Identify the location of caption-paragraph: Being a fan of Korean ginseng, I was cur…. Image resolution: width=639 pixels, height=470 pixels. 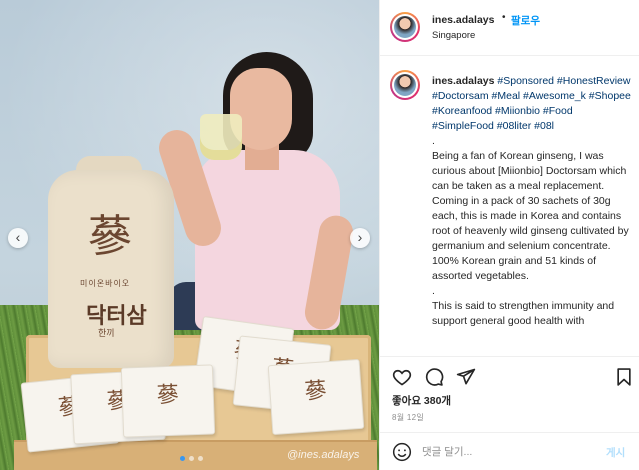
(530, 216).